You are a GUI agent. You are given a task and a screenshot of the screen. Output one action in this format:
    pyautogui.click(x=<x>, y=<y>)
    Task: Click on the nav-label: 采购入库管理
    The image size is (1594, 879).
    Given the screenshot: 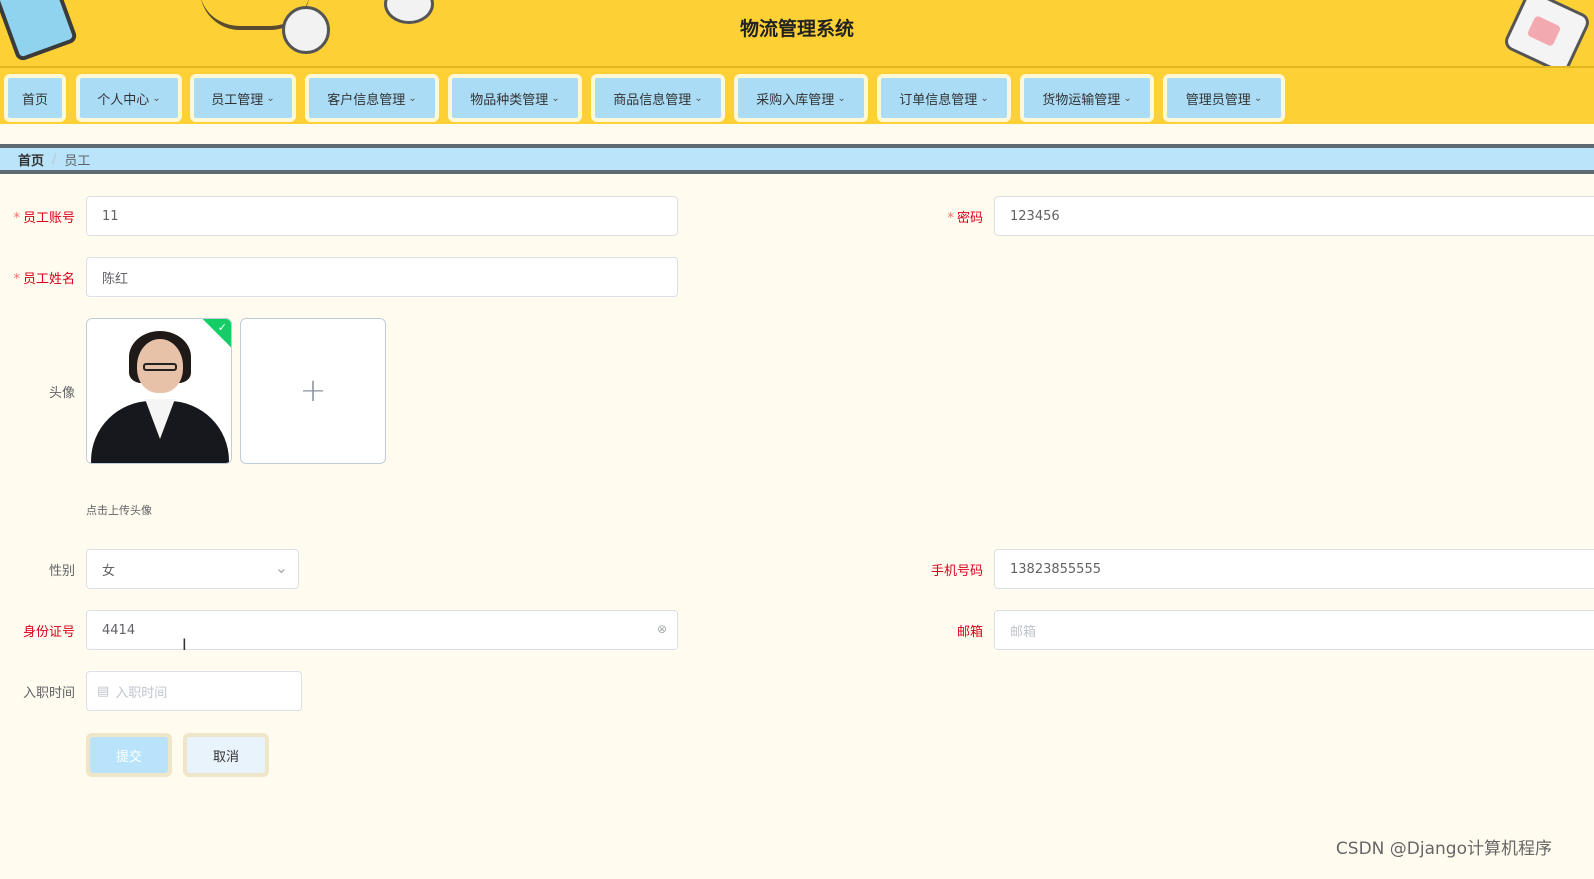 What is the action you would take?
    pyautogui.click(x=795, y=100)
    